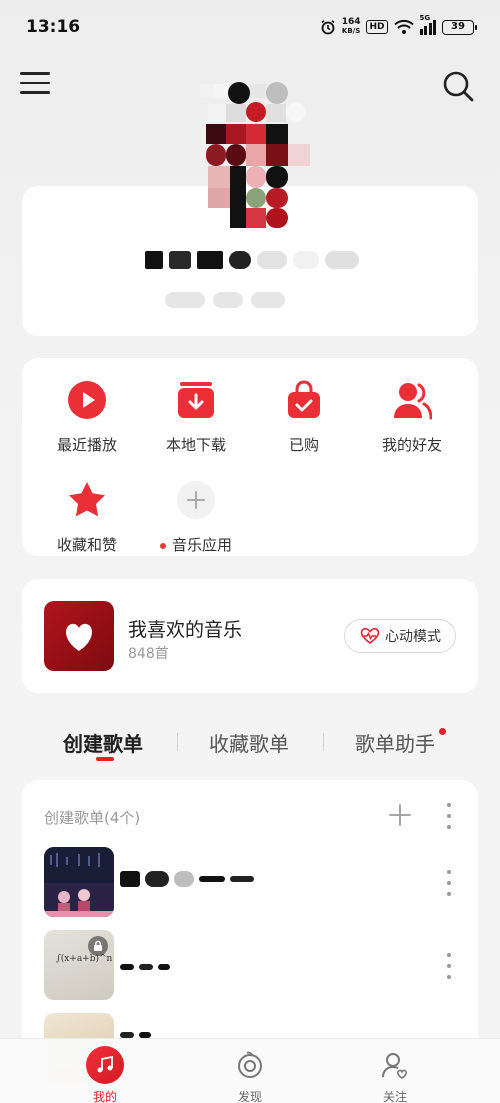  What do you see at coordinates (256, 155) in the screenshot?
I see `user-avatar` at bounding box center [256, 155].